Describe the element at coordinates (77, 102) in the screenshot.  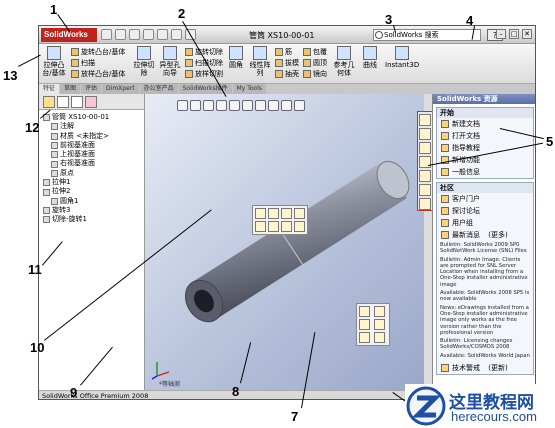
I see `configuration-manager-tab-icon` at that location.